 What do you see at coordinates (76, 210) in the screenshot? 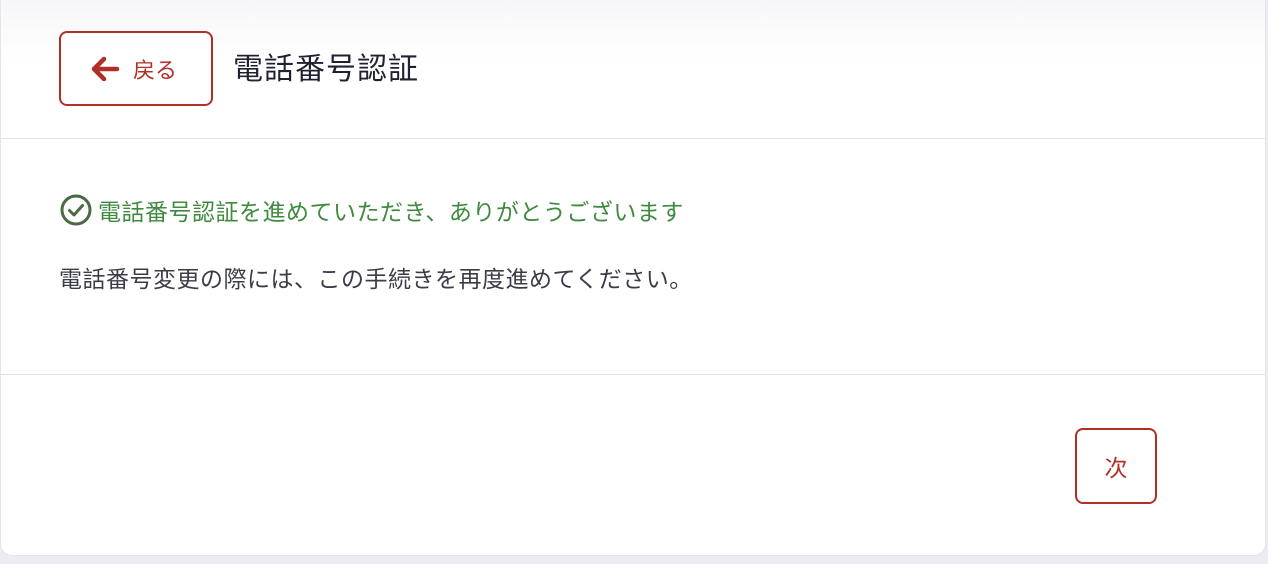
I see `check-circle-icon` at bounding box center [76, 210].